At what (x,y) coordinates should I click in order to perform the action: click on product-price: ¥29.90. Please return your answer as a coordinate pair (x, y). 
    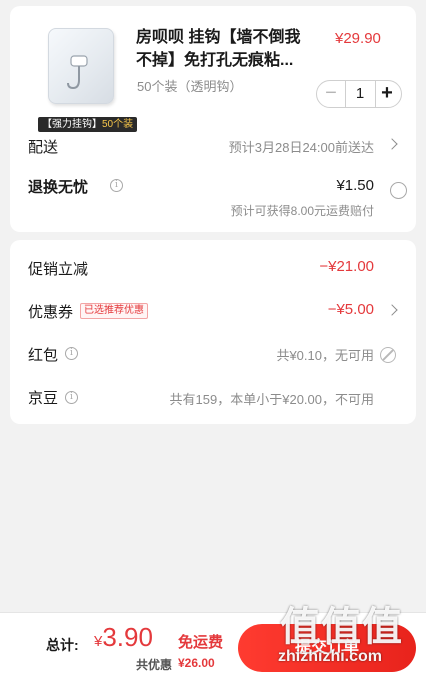
    Looking at the image, I should click on (358, 38).